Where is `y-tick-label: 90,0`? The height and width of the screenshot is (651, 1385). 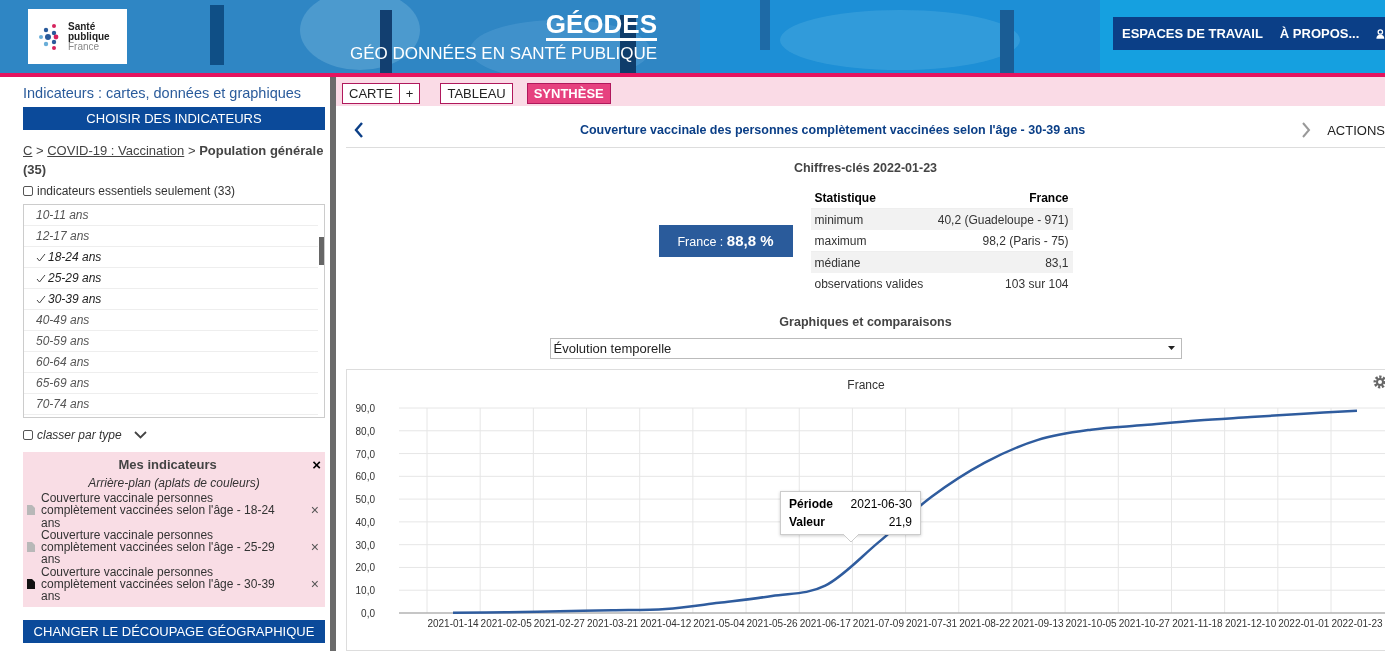
y-tick-label: 90,0 is located at coordinates (365, 408).